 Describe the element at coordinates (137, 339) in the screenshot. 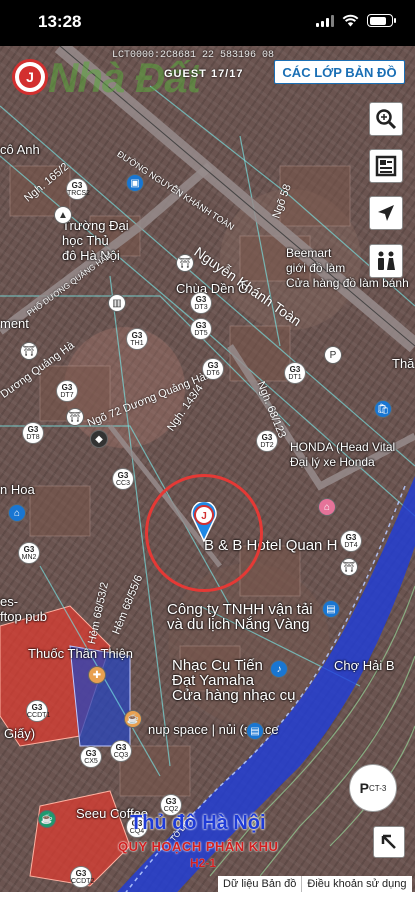

I see `plan-marker: G3 TH1` at that location.